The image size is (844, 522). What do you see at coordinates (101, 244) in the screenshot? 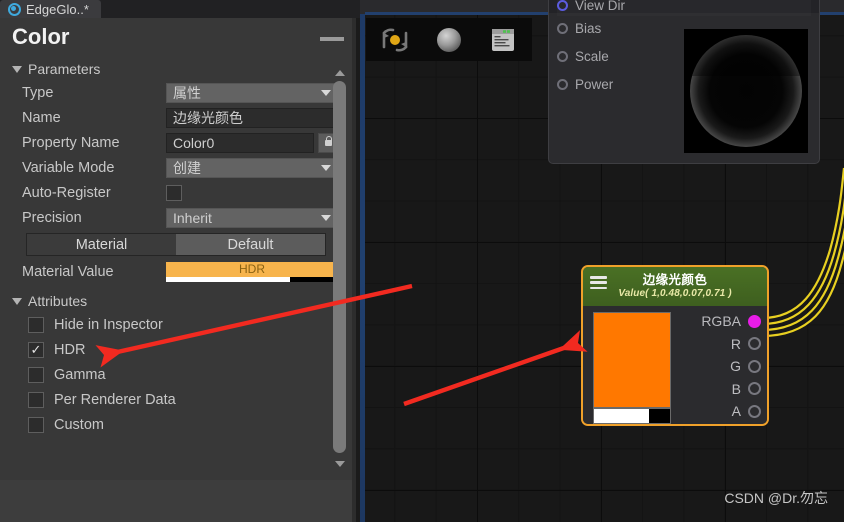
I see `segment-material: Material` at bounding box center [101, 244].